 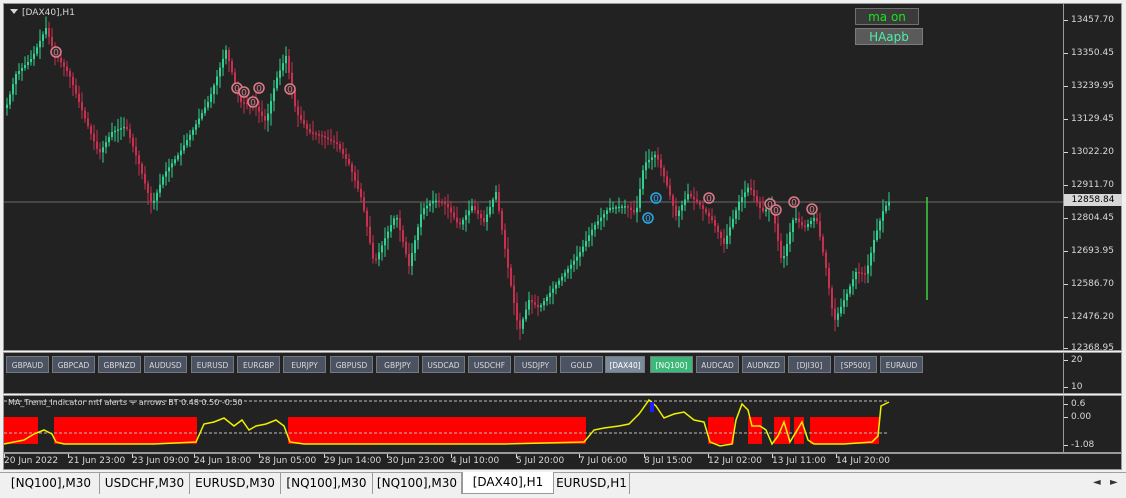 What do you see at coordinates (1114, 482) in the screenshot?
I see `tab-scroll-right-icon: ►` at bounding box center [1114, 482].